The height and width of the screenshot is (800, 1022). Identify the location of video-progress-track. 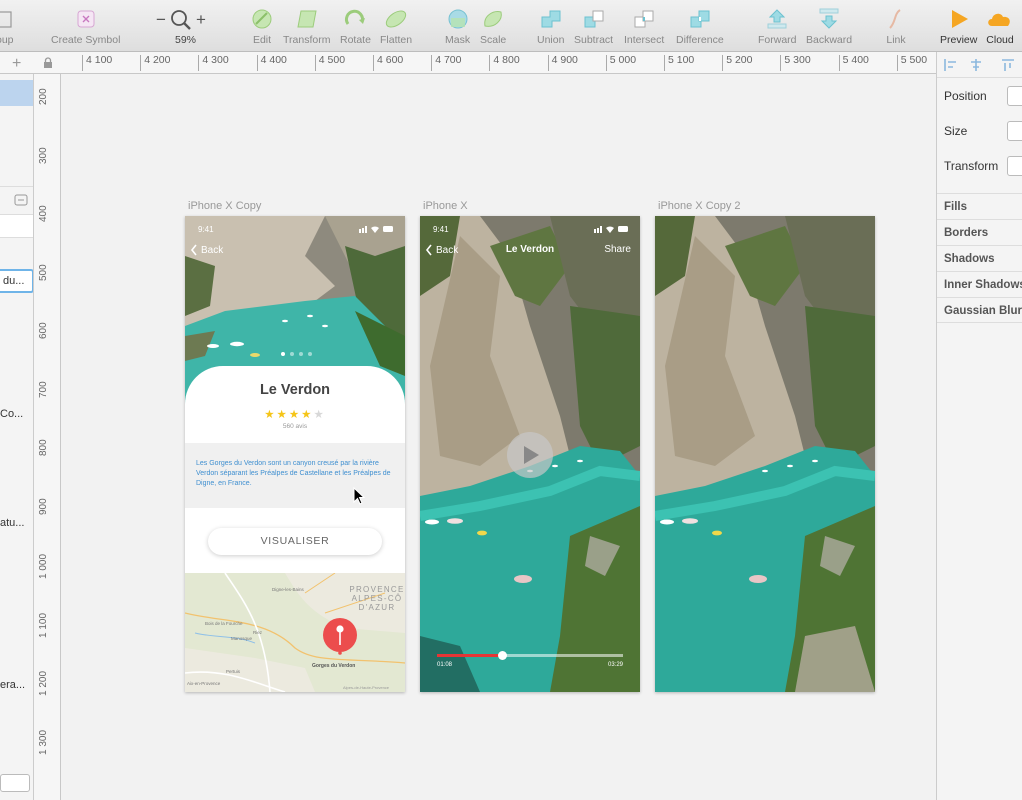
(530, 655).